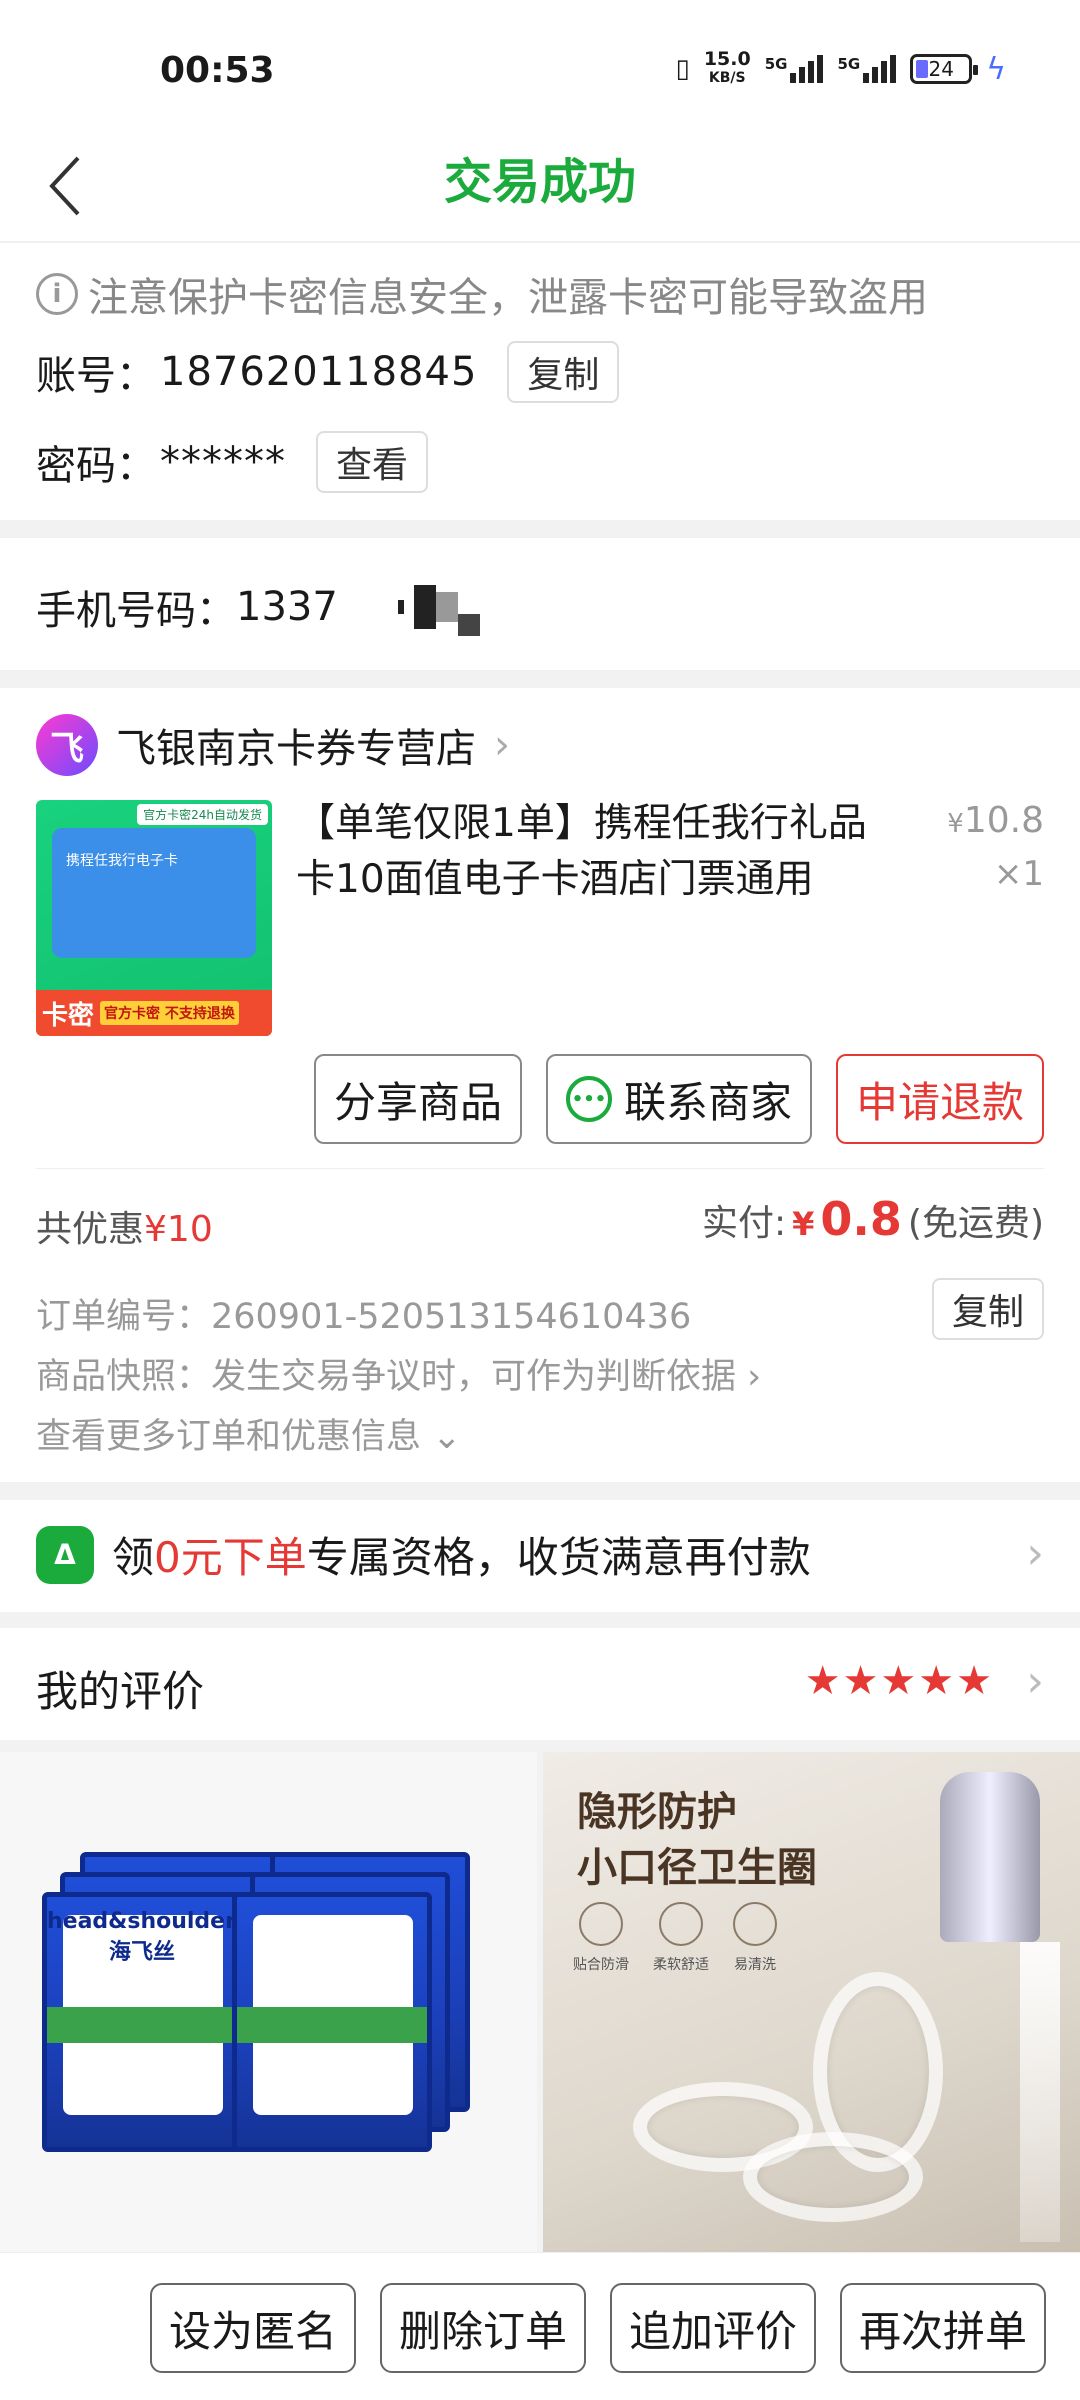 The image size is (1080, 2400). I want to click on image-bottom-banner: 卡密 官方卡密 不支持退换, so click(154, 1013).